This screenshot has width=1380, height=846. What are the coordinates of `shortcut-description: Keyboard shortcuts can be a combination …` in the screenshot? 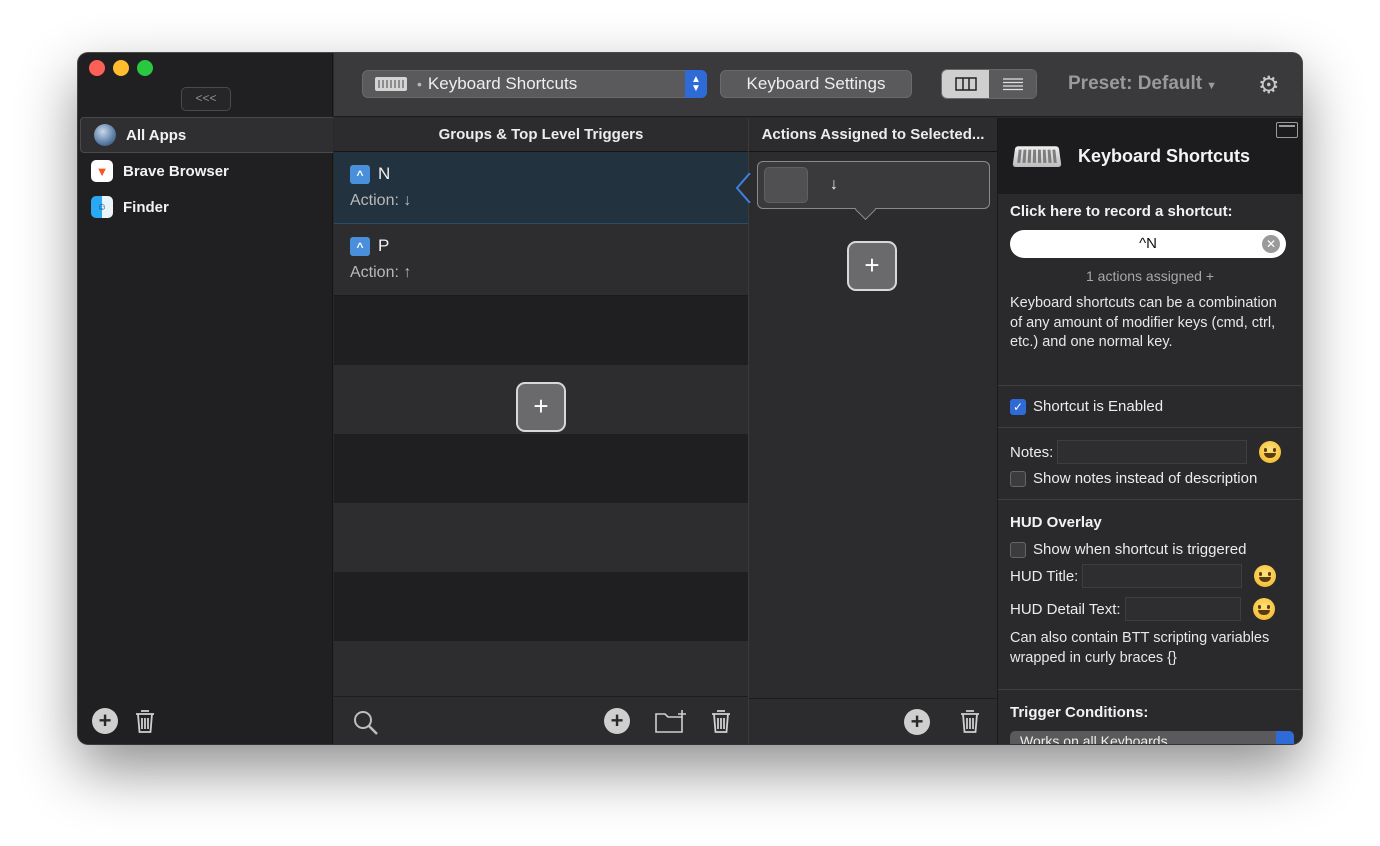 It's located at (1143, 322).